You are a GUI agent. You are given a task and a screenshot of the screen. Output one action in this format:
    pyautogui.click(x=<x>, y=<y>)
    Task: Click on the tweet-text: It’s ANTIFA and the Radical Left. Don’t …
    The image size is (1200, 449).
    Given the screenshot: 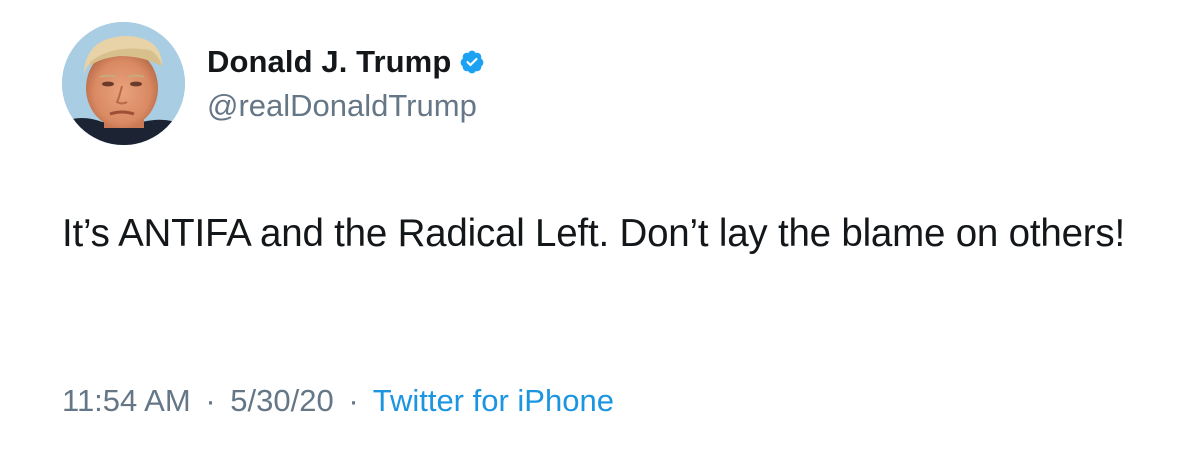 What is the action you would take?
    pyautogui.click(x=593, y=233)
    